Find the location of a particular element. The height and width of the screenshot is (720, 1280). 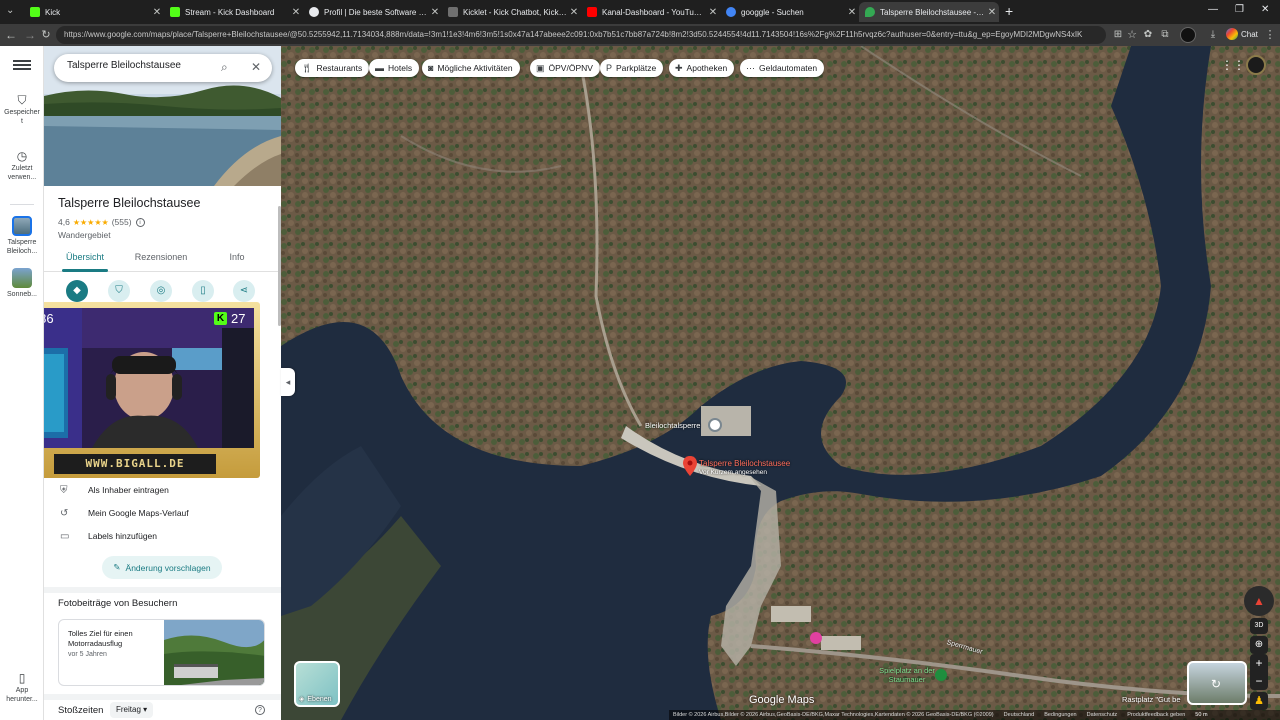

minimize-icon: — is located at coordinates (1213, 9).